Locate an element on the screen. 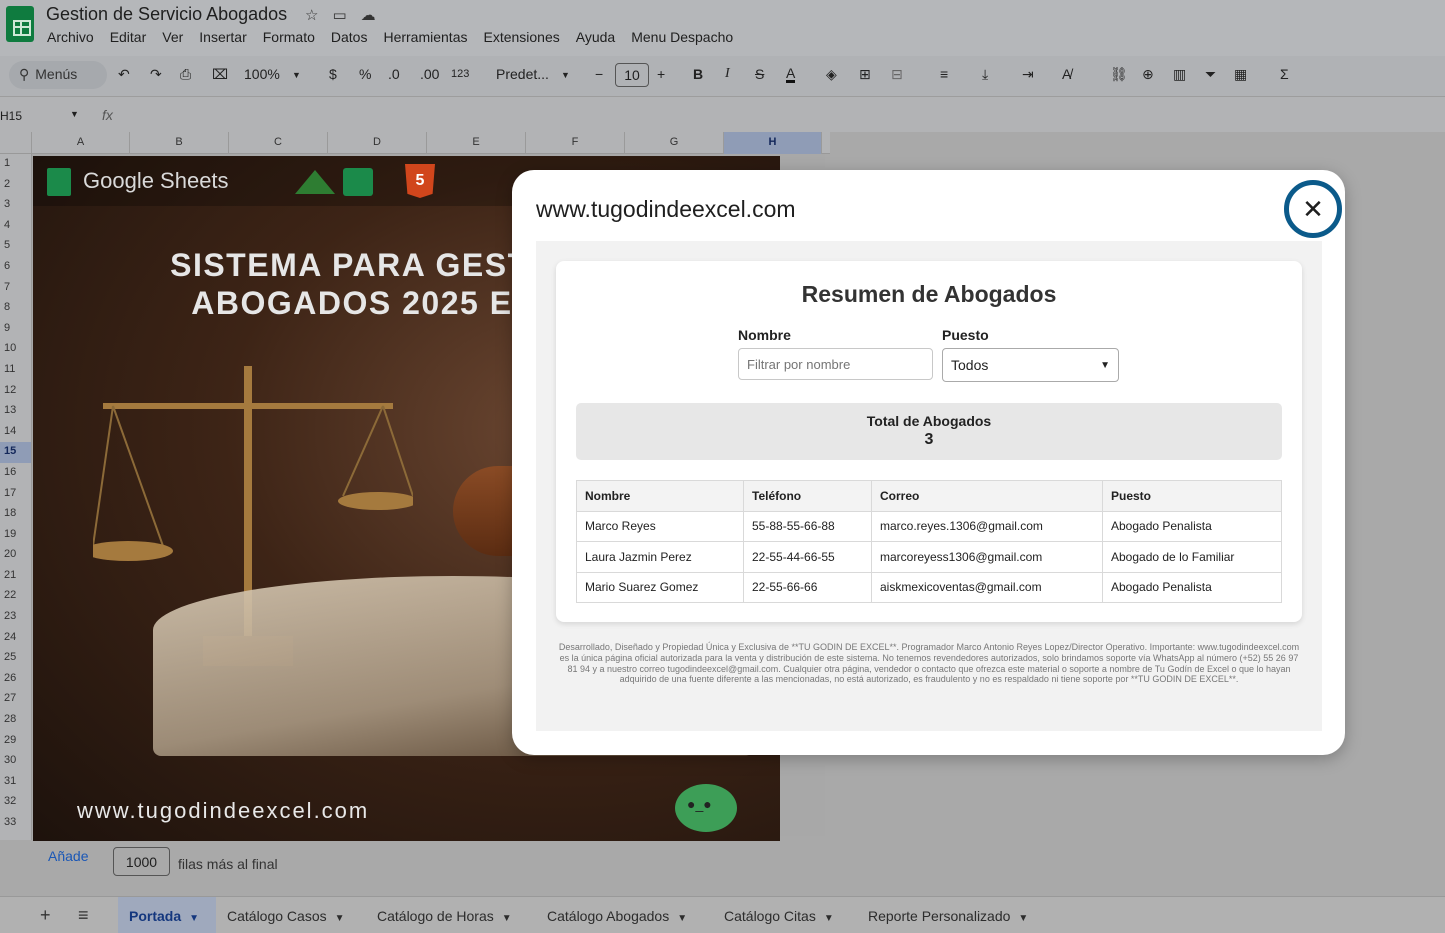 This screenshot has width=1445, height=933. row-23-header: 23 is located at coordinates (15, 617).